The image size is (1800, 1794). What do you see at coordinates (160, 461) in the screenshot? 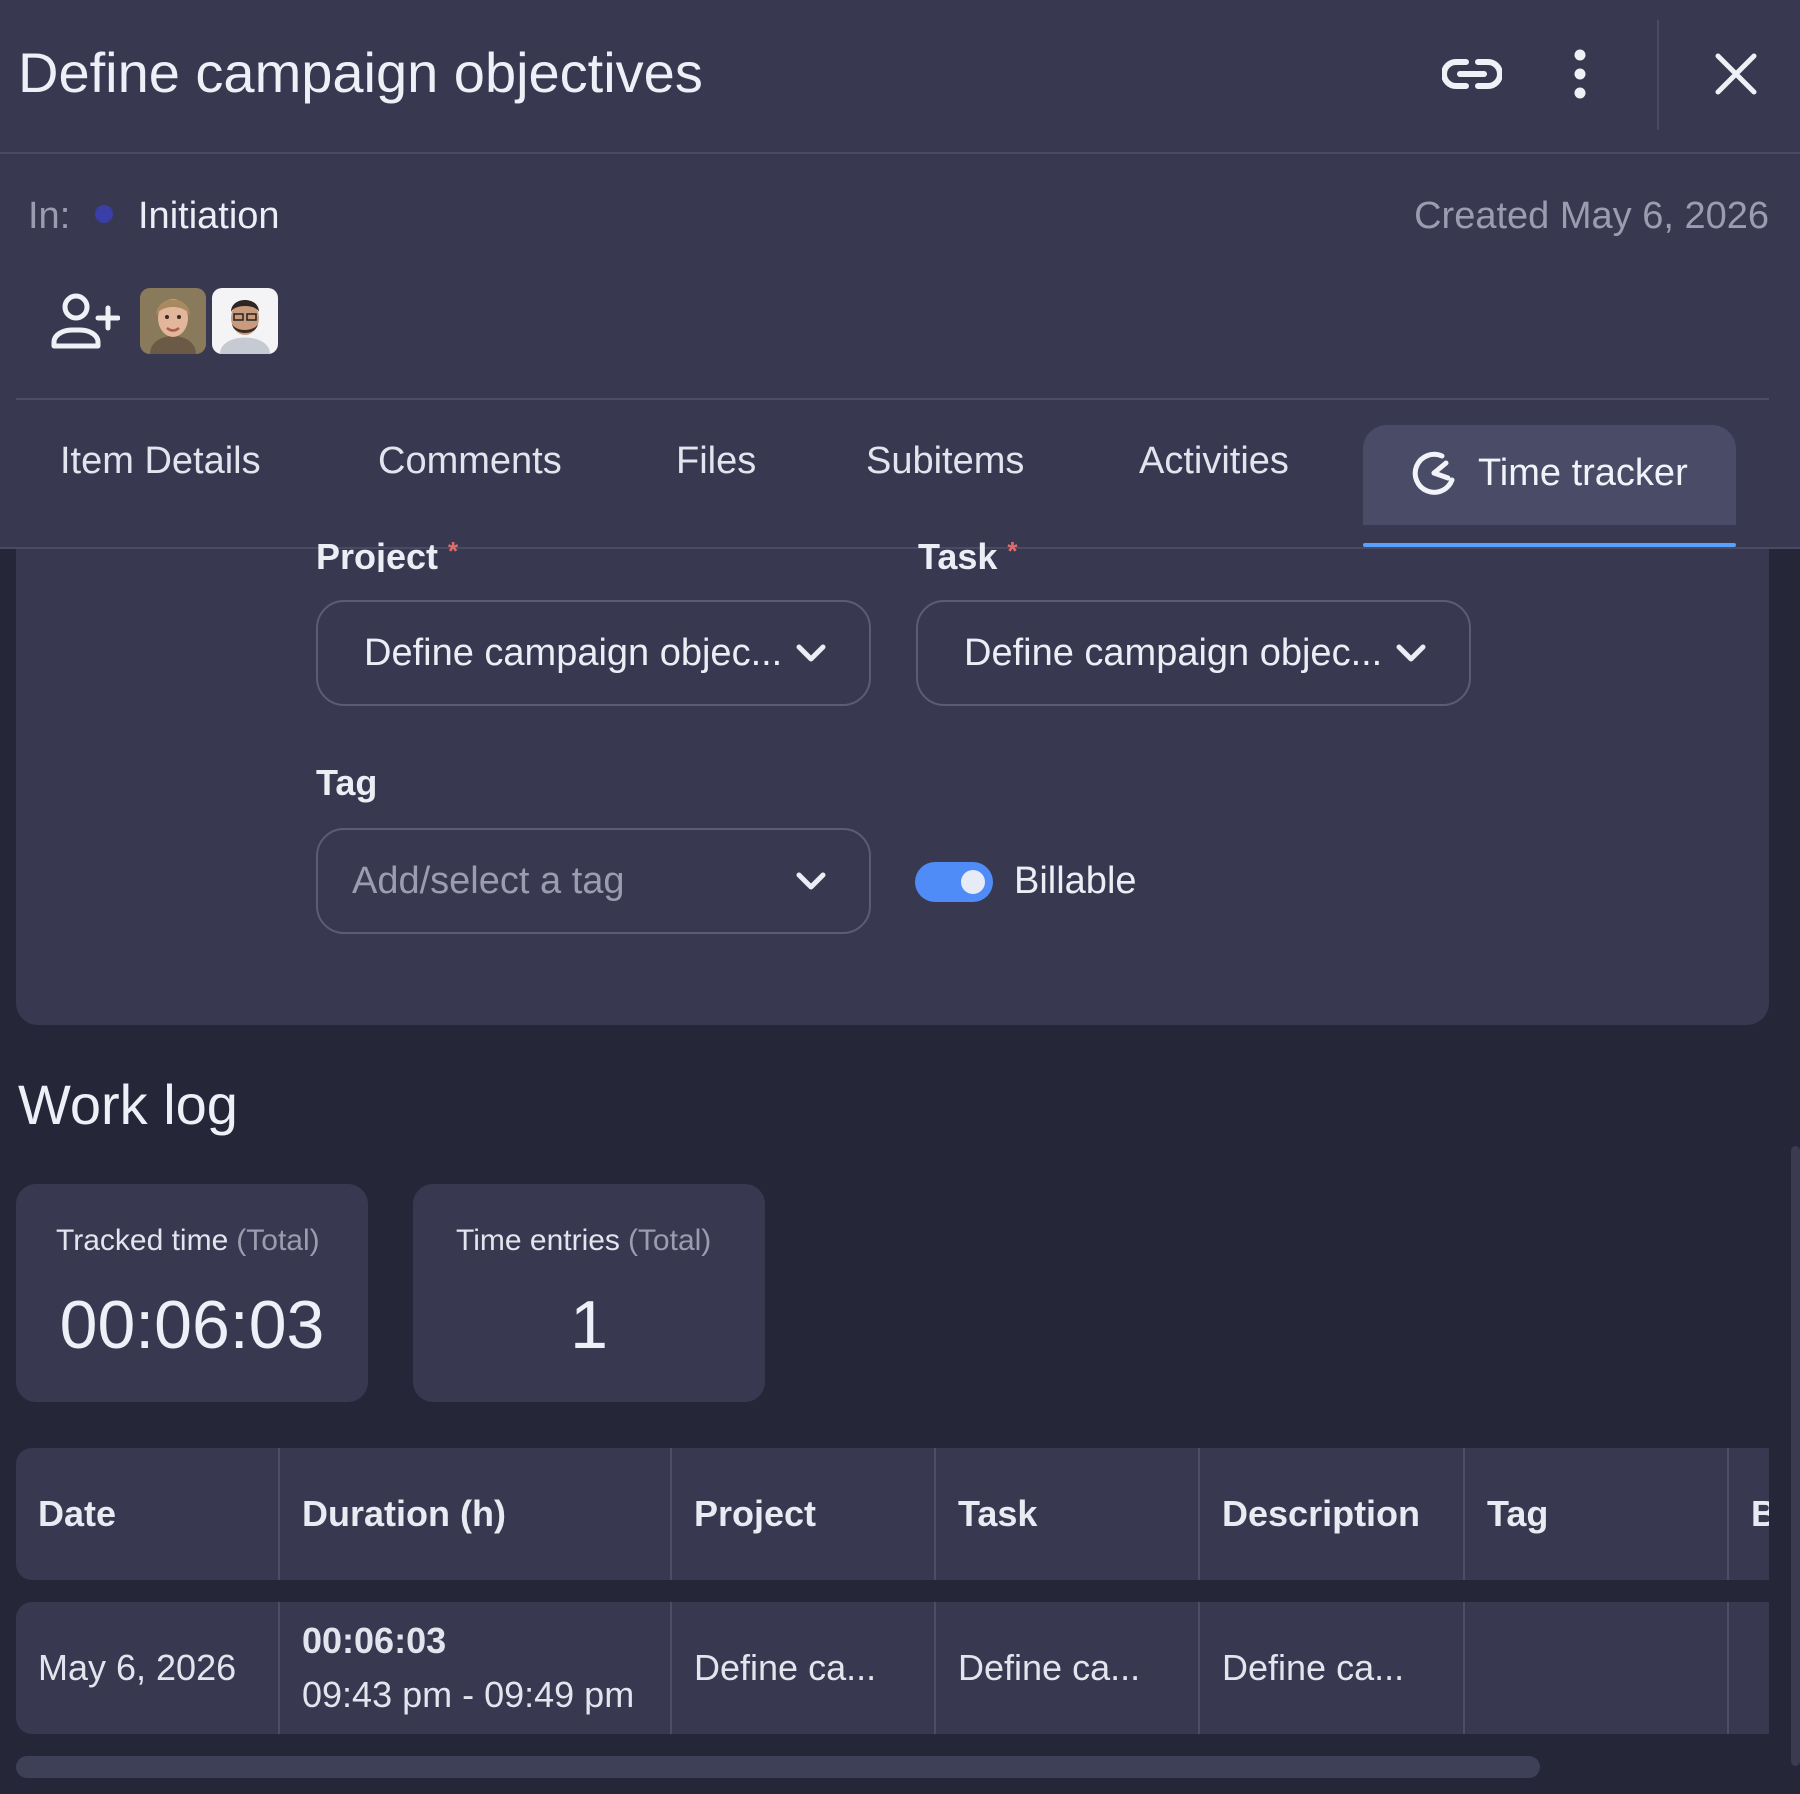
I see `tab-item-details: Item Details` at bounding box center [160, 461].